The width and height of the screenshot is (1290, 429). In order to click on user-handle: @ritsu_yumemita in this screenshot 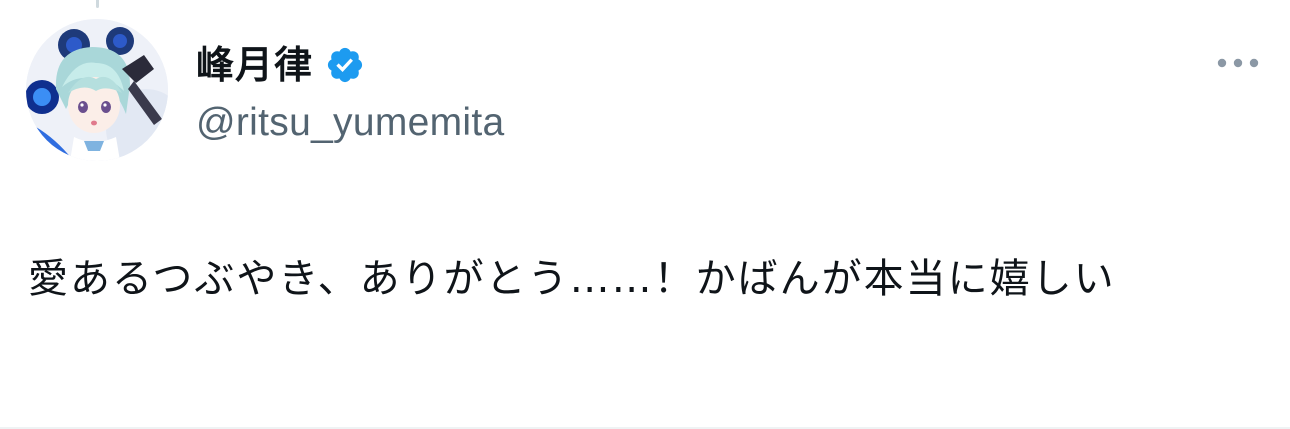, I will do `click(703, 123)`.